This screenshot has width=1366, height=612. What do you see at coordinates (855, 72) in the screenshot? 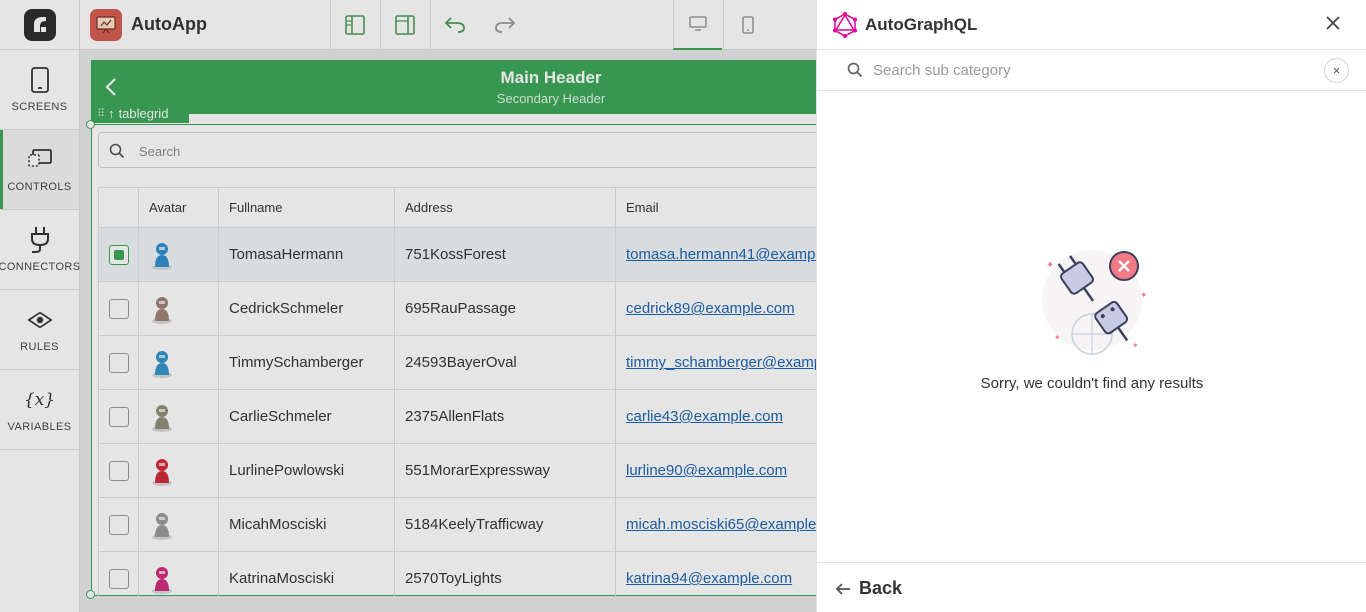
I see `search-icon` at bounding box center [855, 72].